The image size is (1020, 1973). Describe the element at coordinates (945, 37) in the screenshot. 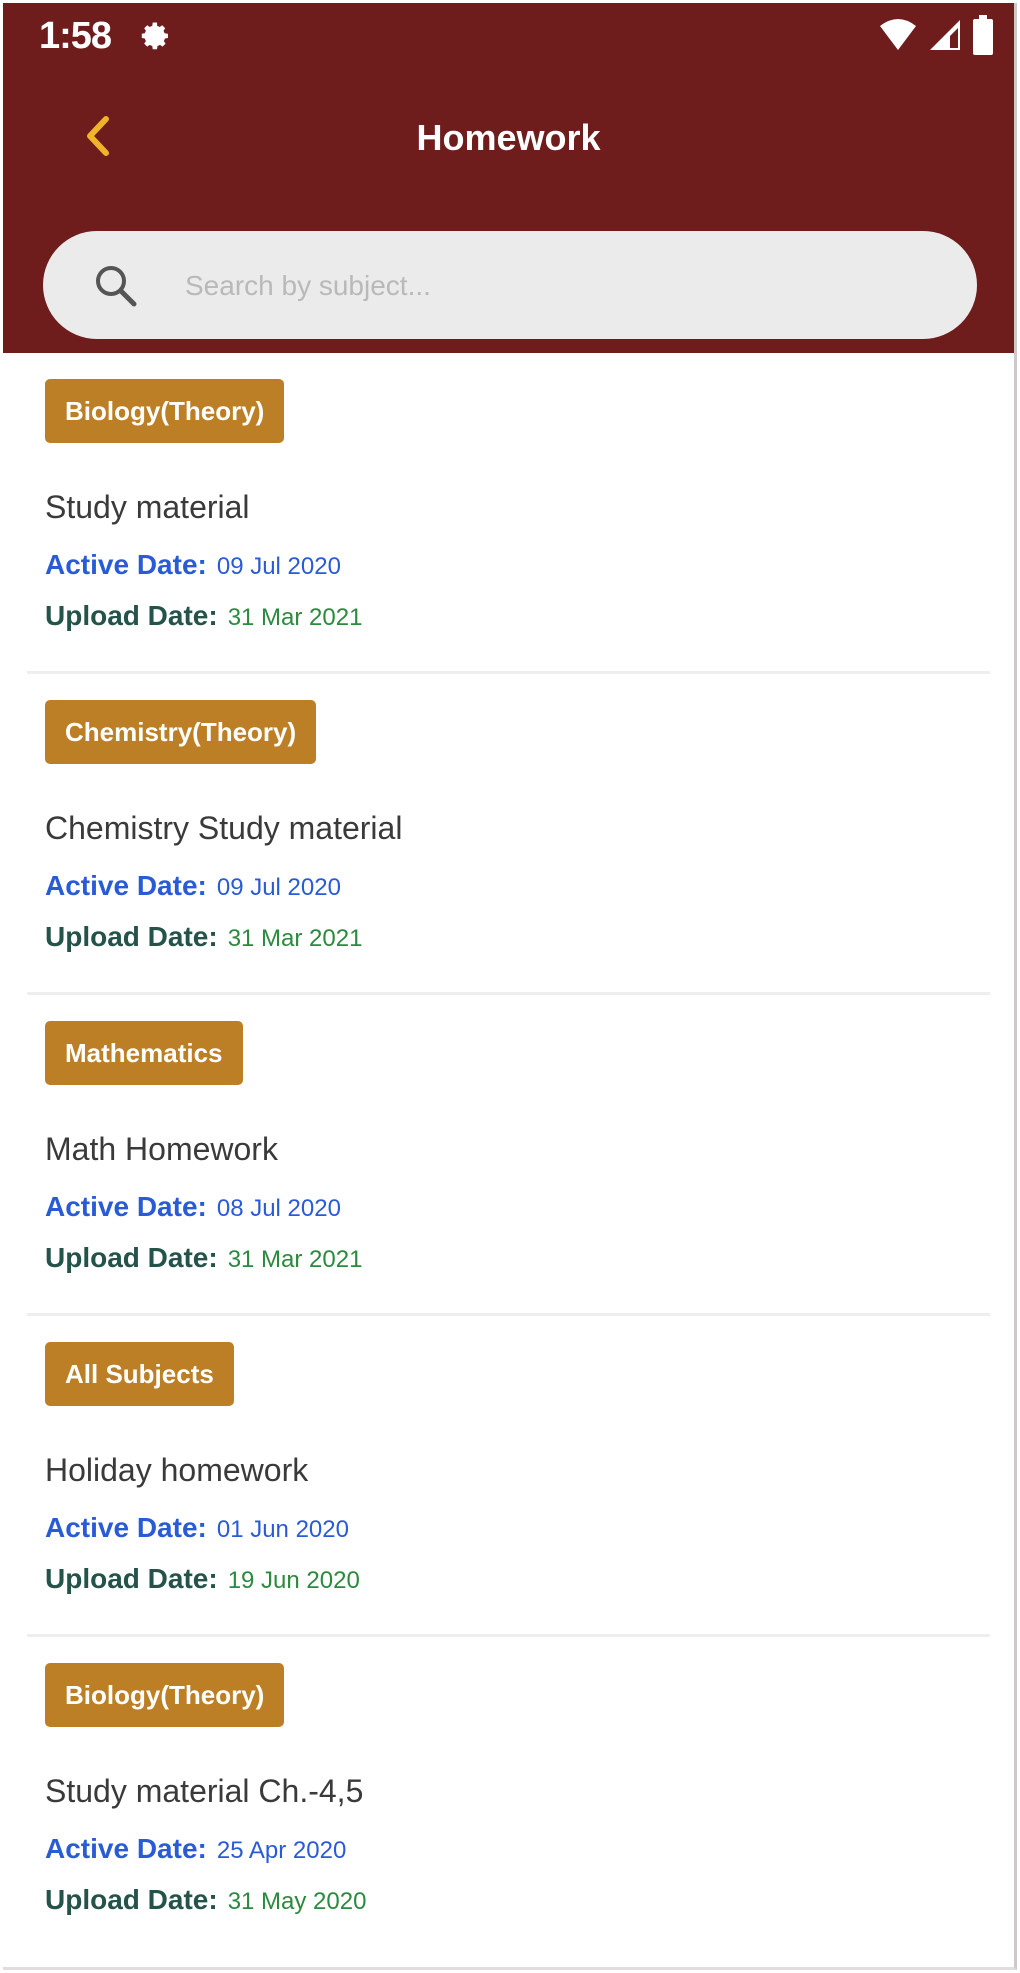

I see `signal-icon` at that location.